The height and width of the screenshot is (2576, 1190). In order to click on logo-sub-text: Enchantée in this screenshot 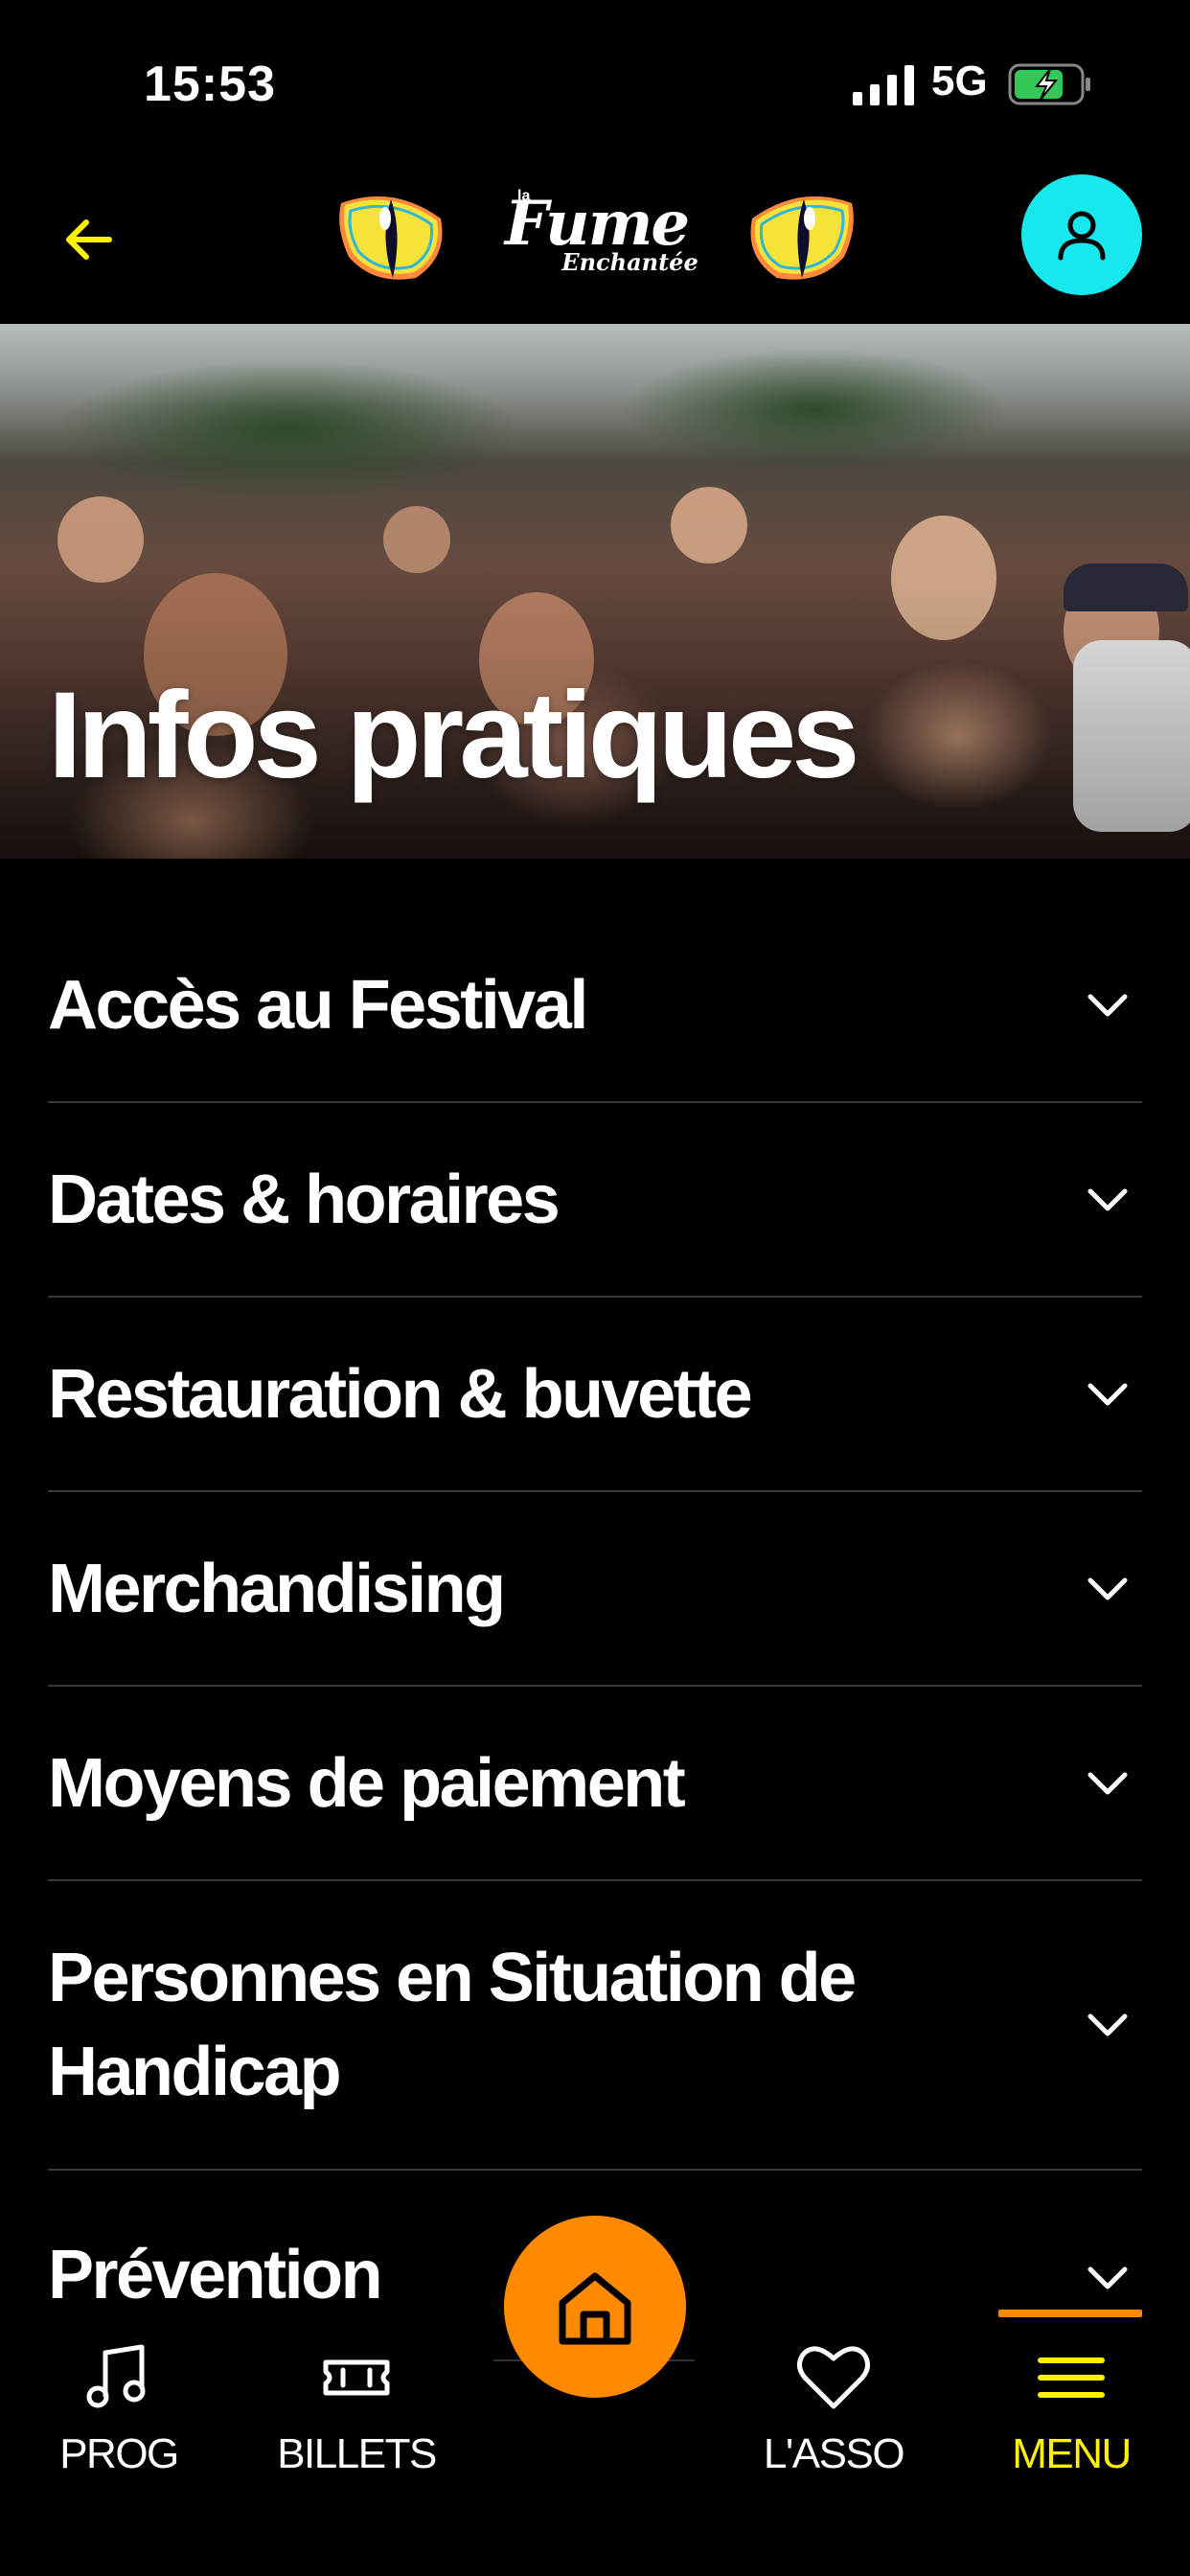, I will do `click(630, 262)`.